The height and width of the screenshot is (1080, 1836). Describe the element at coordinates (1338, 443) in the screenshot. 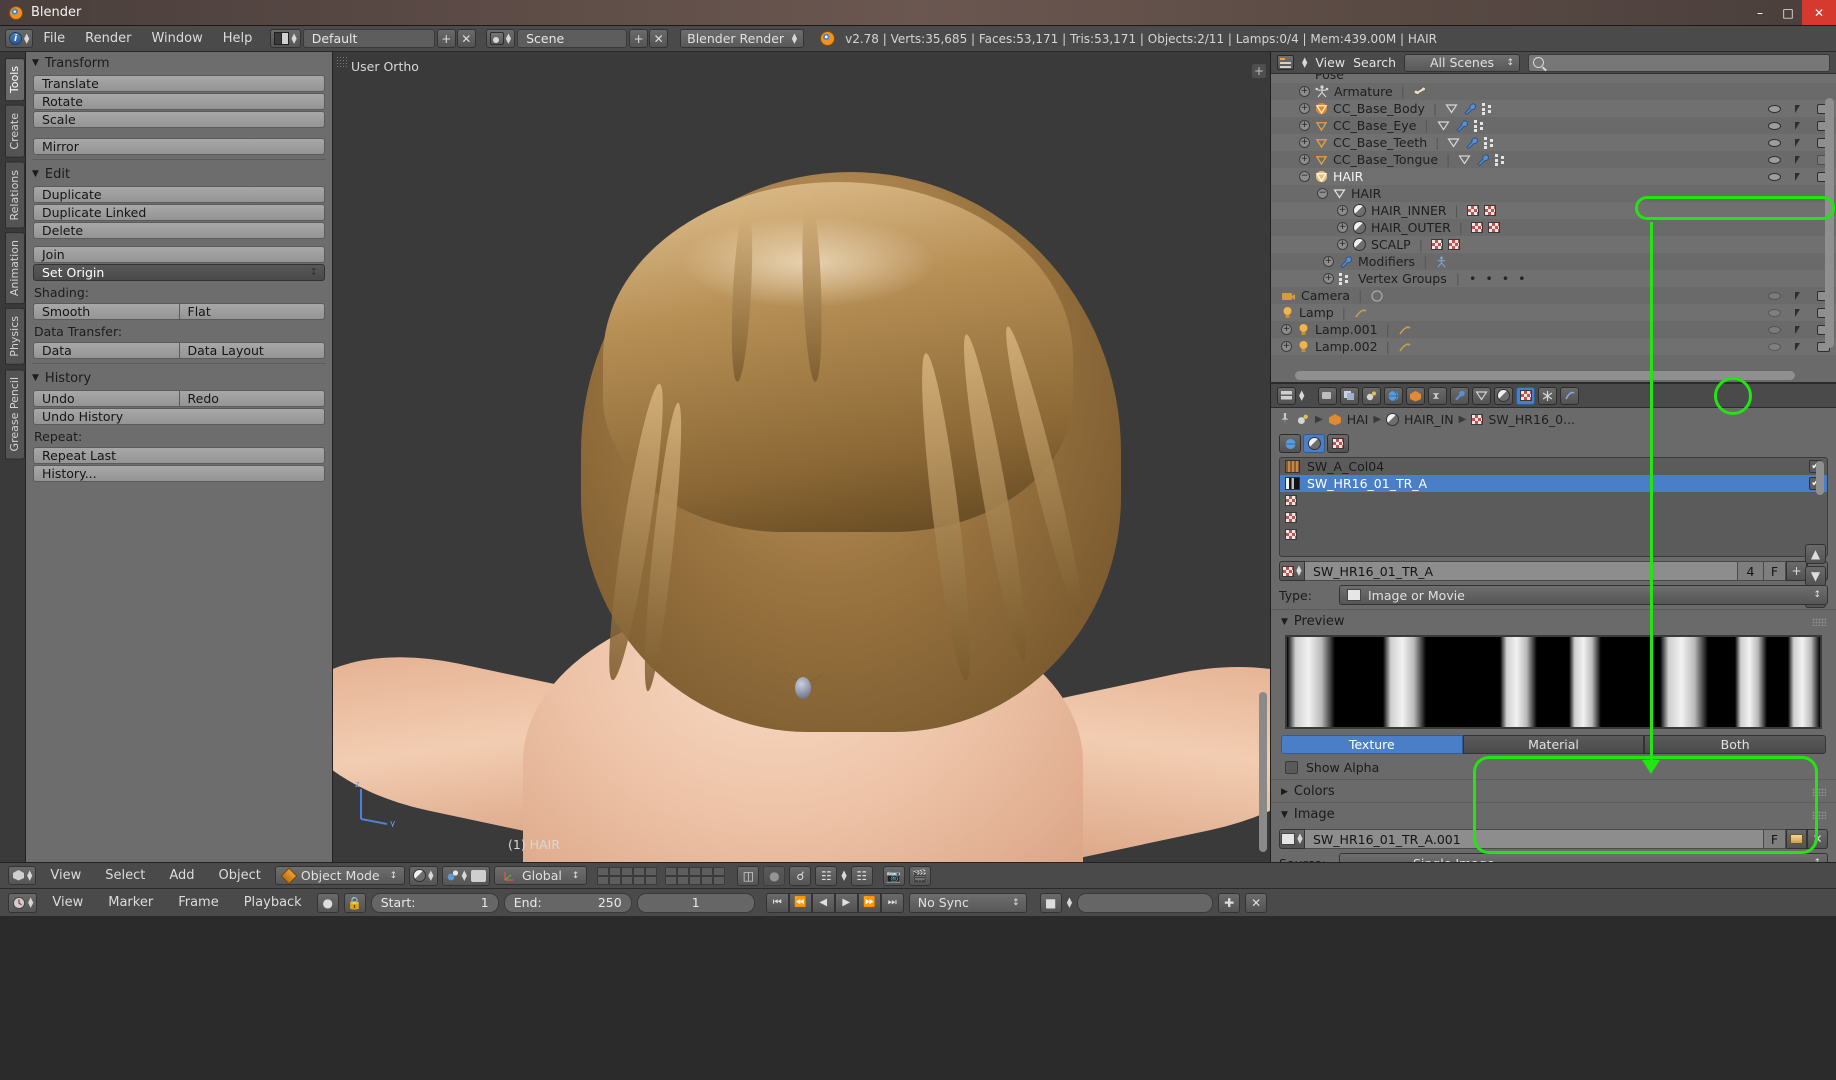

I see `texture-context-brush` at that location.